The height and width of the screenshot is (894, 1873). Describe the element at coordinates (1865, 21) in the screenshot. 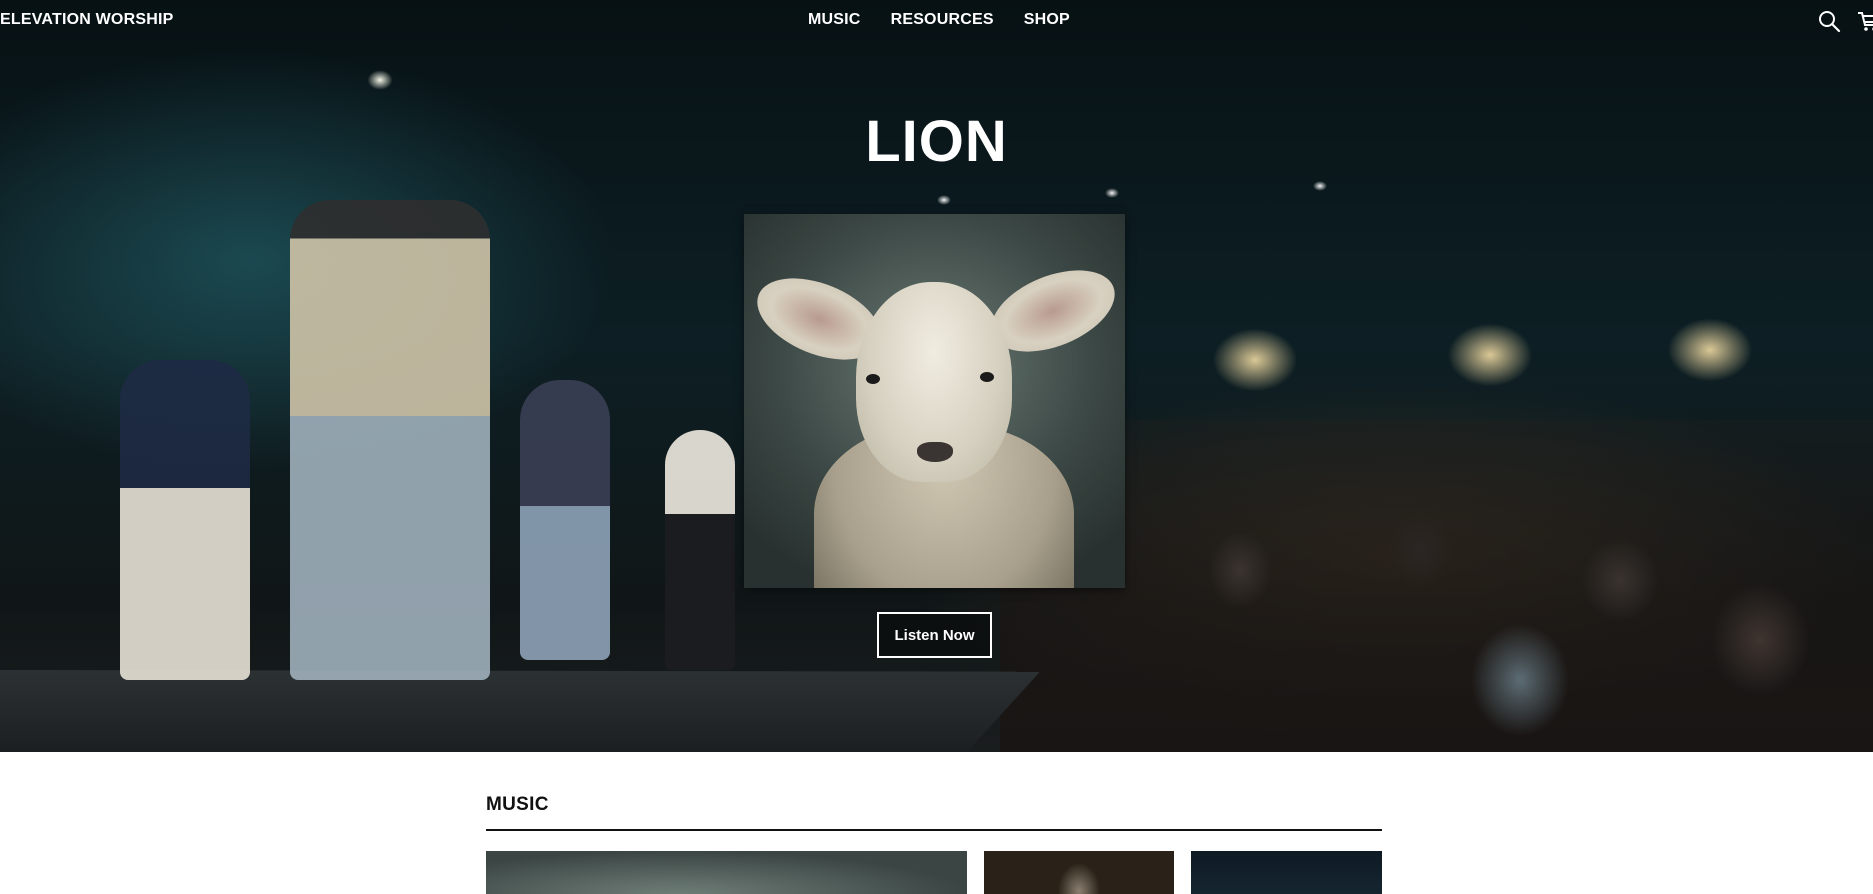

I see `cart-icon` at that location.